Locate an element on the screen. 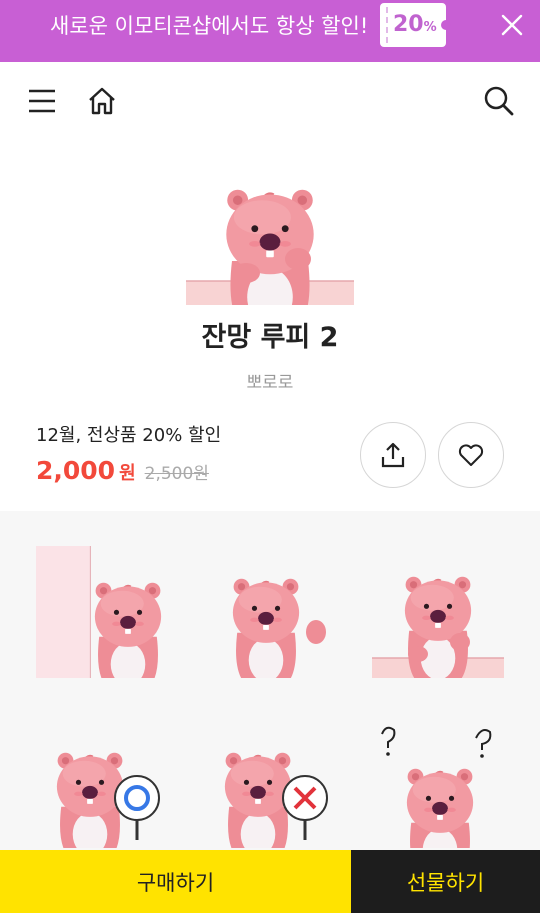 The width and height of the screenshot is (540, 913). promo-banner-text: 새로운 이모티콘샵에서도 항상 할인! is located at coordinates (209, 26).